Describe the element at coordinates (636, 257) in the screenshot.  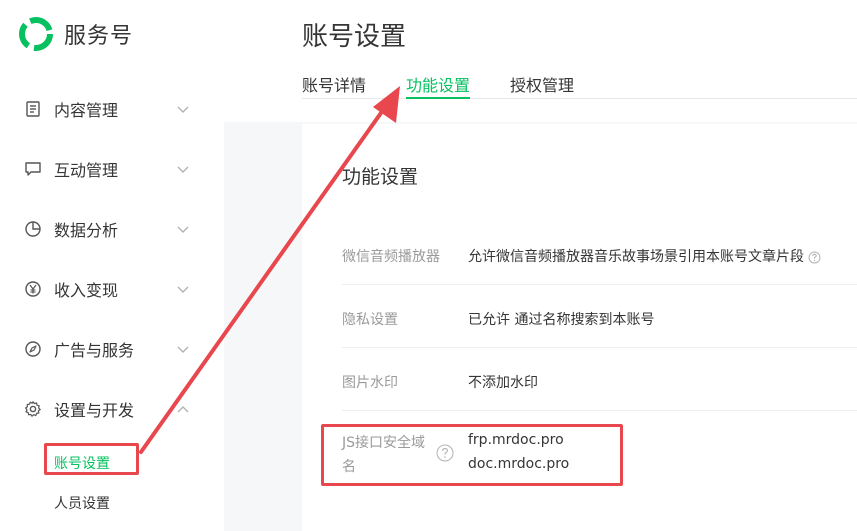
I see `setting-value-text: 允许微信音频播放器音乐故事场景引用本账号文章片段` at that location.